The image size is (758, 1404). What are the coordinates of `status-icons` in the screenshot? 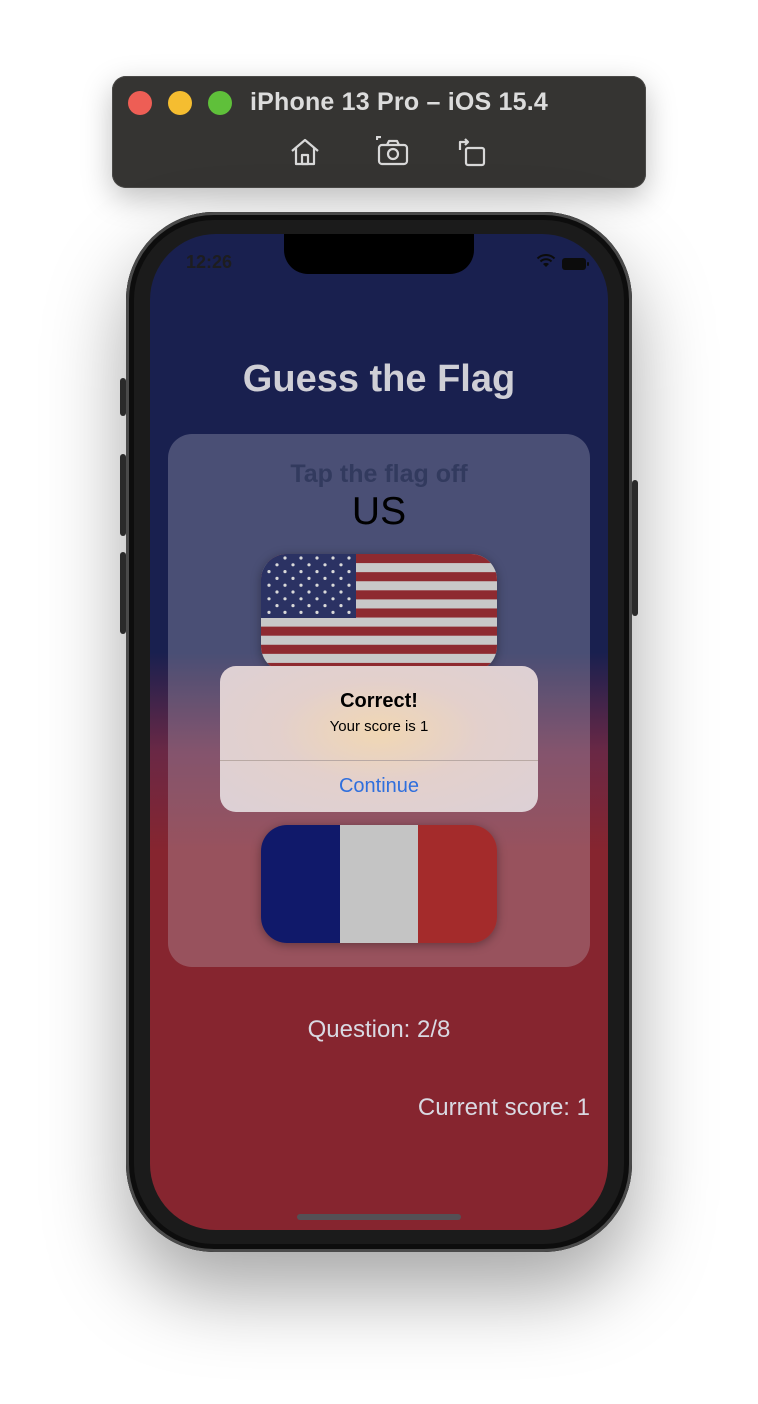 It's located at (562, 263).